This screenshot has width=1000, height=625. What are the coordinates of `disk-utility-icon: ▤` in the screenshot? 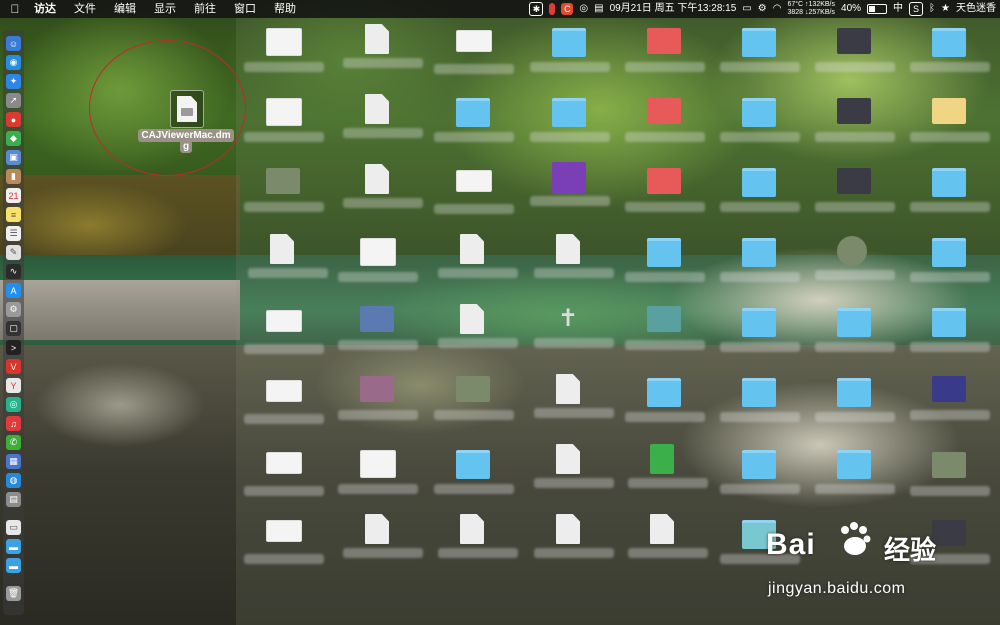 It's located at (13, 499).